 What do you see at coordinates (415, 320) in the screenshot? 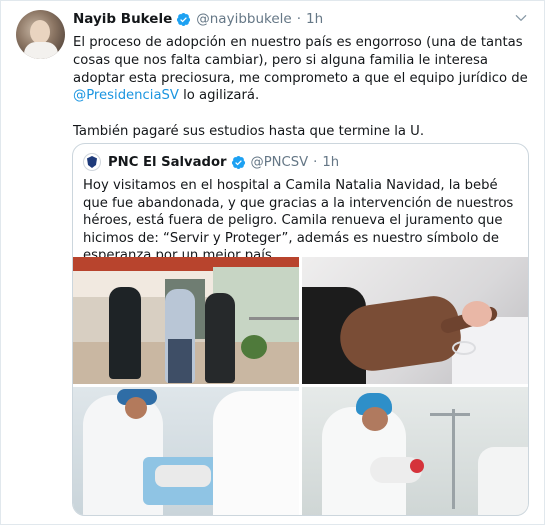
I see `photo-baby-hand` at bounding box center [415, 320].